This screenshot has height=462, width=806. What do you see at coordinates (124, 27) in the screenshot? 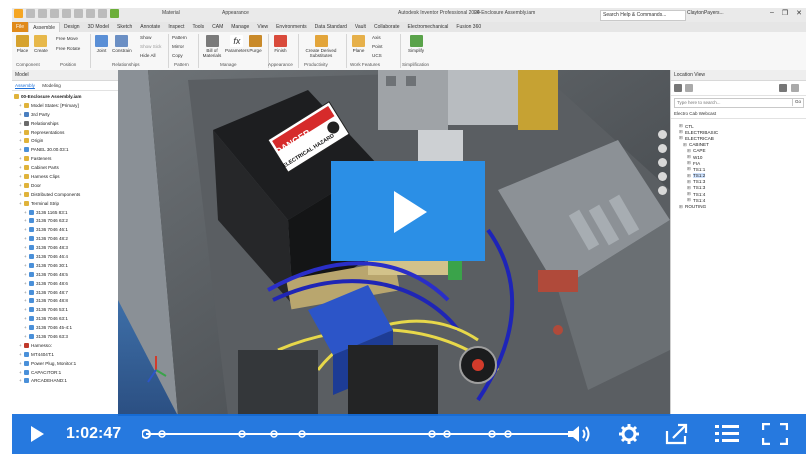
I see `ribbon-tab-sketch: Sketch` at bounding box center [124, 27].